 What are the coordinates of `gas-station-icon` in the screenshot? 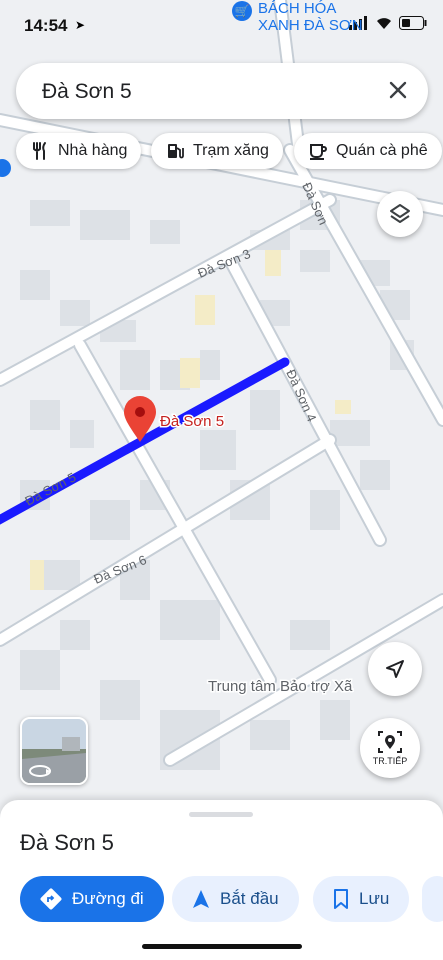 It's located at (176, 151).